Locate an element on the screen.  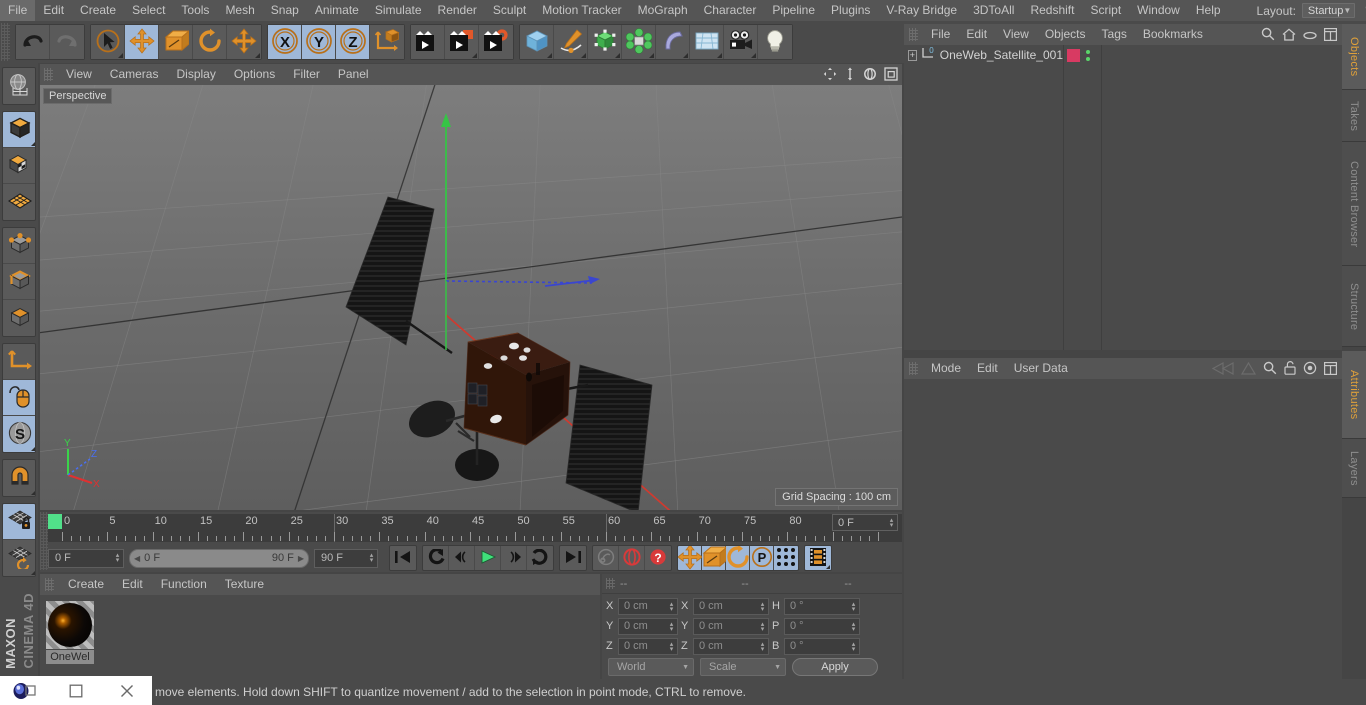
apply-button: Apply is located at coordinates (835, 667).